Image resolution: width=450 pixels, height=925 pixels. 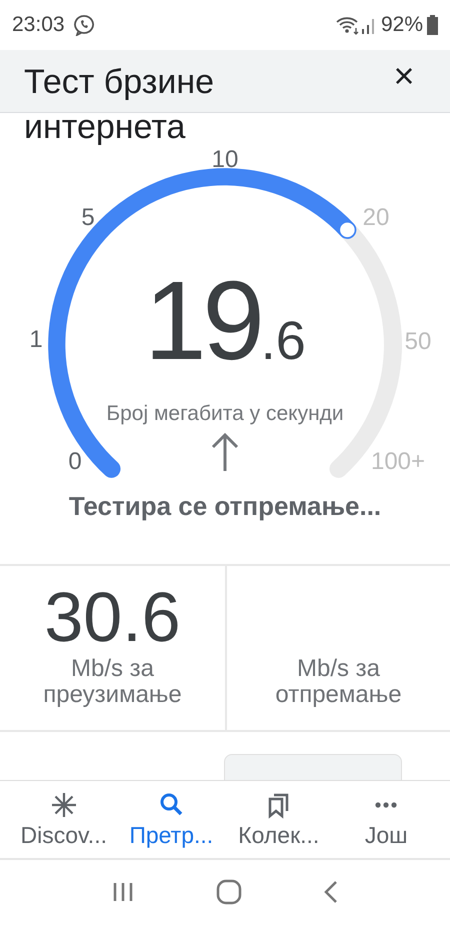 What do you see at coordinates (88, 218) in the screenshot?
I see `gauge-tick-label: 5` at bounding box center [88, 218].